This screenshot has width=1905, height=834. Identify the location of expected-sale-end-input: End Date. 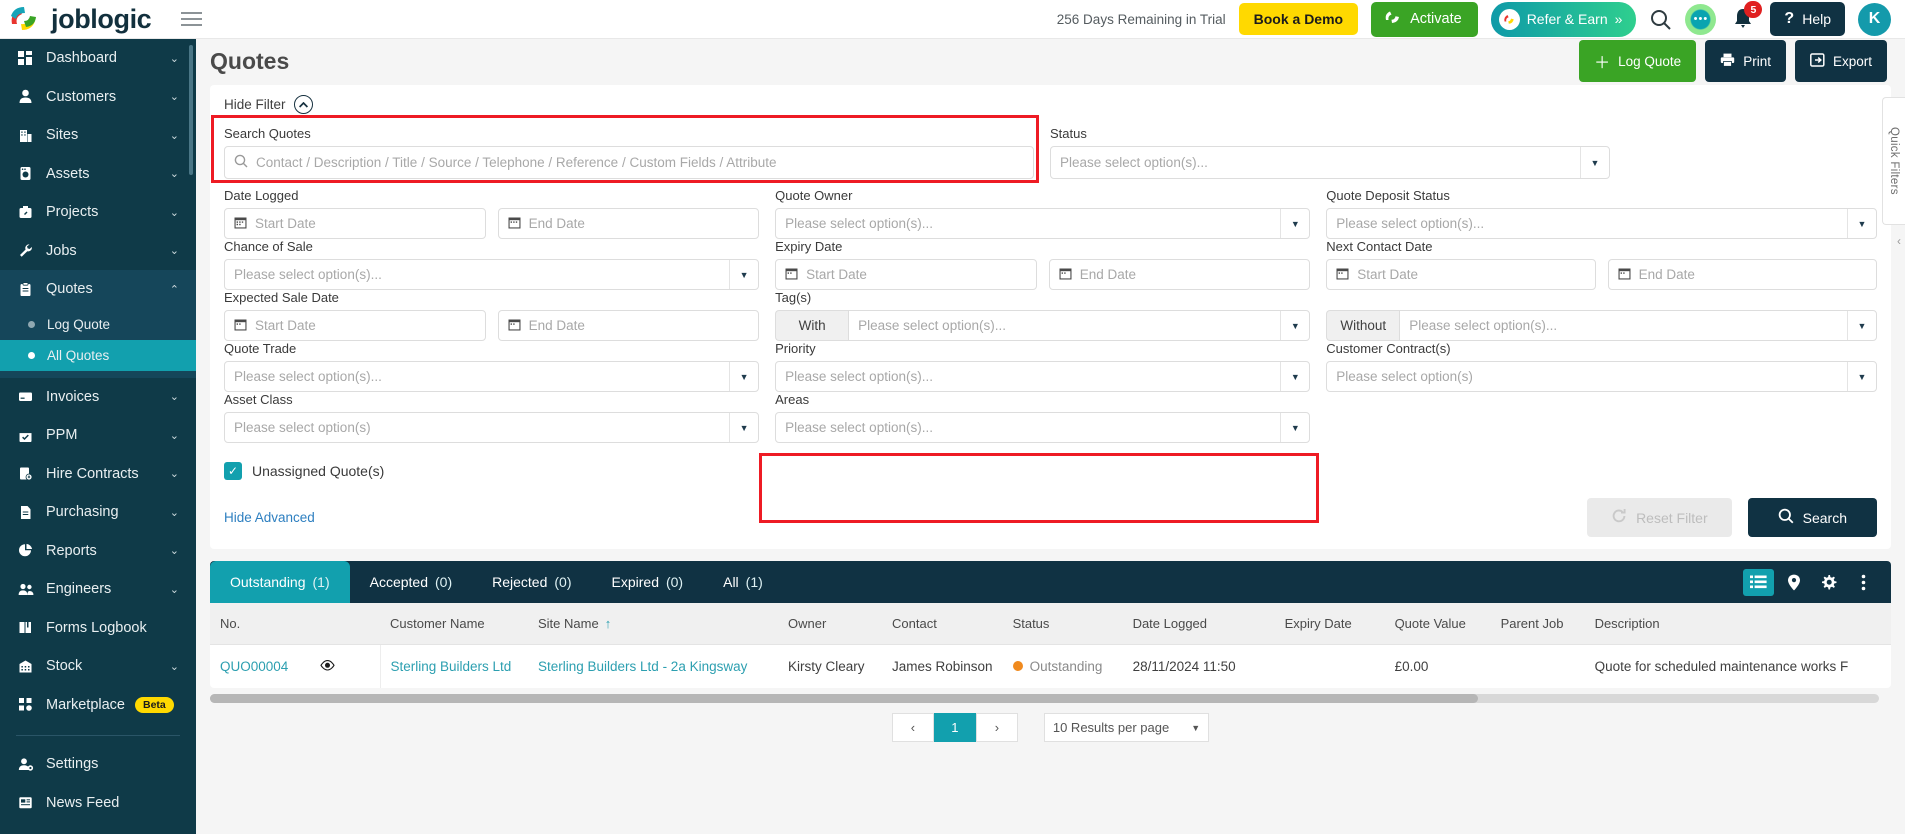
(628, 325).